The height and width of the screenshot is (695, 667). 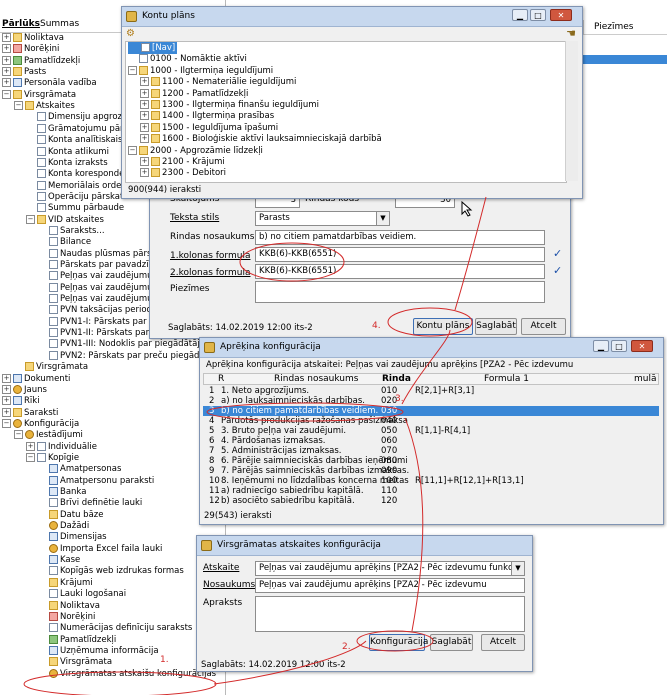 I want to click on nav-item: + Individuālie, so click(x=61, y=447).